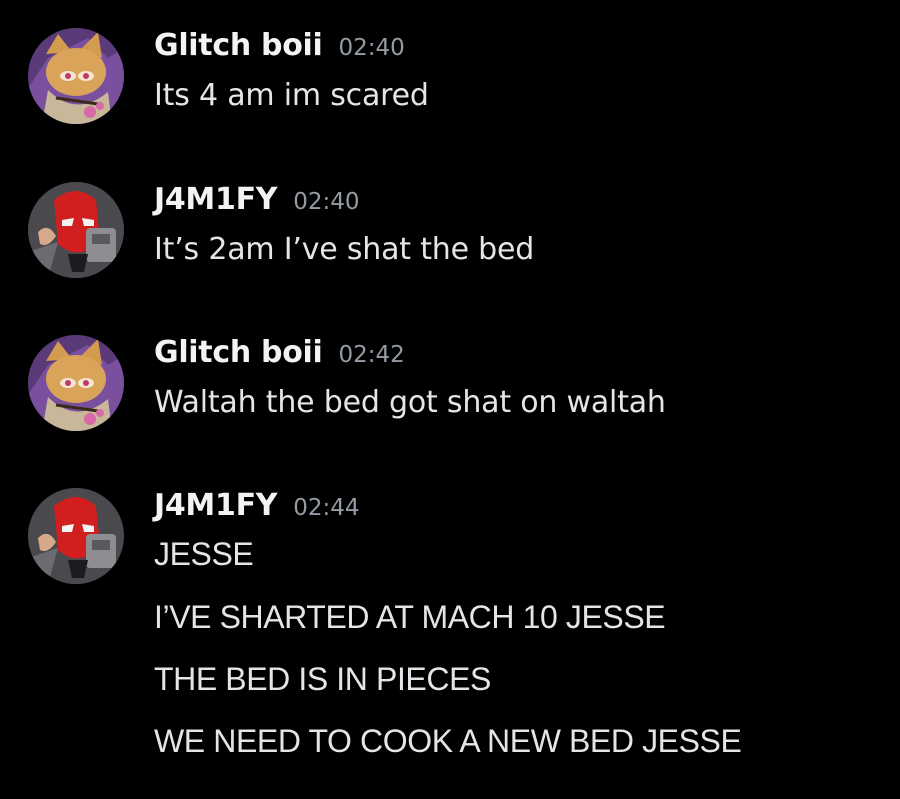 The height and width of the screenshot is (799, 900). What do you see at coordinates (291, 95) in the screenshot?
I see `message-text: Its 4 am im scared` at bounding box center [291, 95].